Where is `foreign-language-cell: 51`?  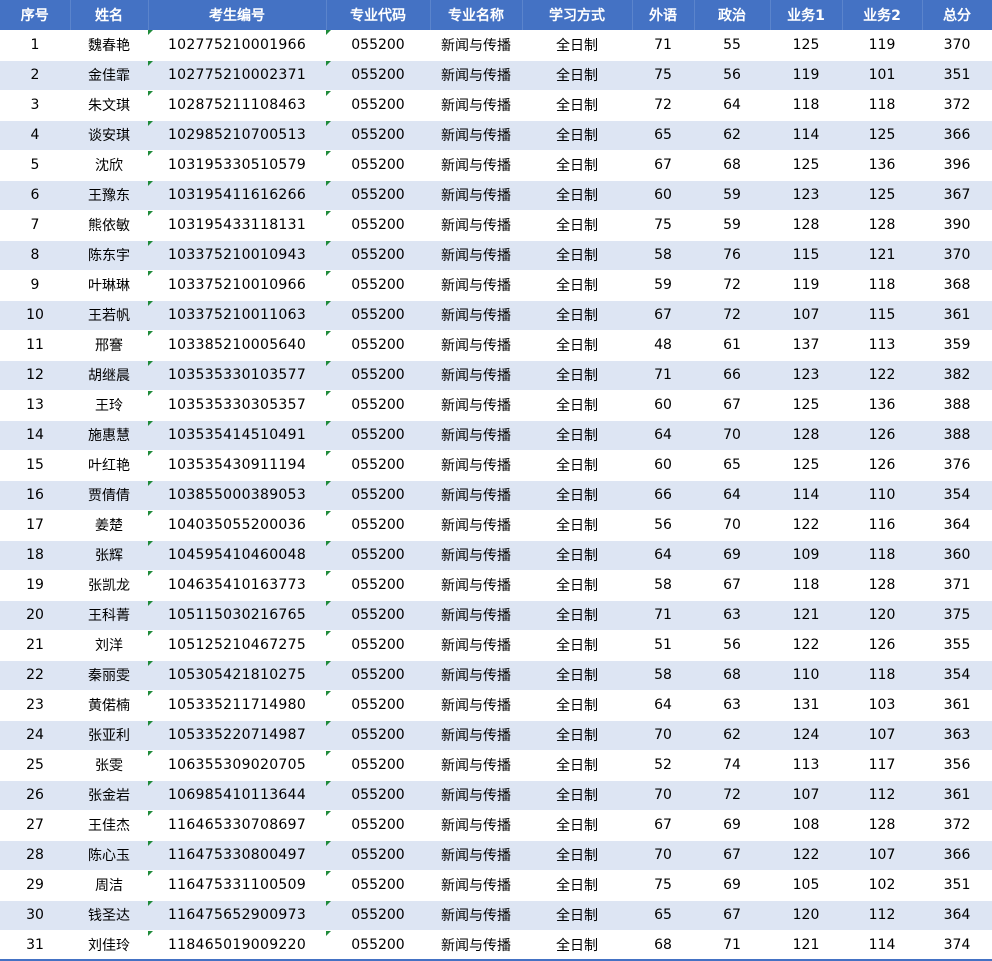
foreign-language-cell: 51 is located at coordinates (663, 645).